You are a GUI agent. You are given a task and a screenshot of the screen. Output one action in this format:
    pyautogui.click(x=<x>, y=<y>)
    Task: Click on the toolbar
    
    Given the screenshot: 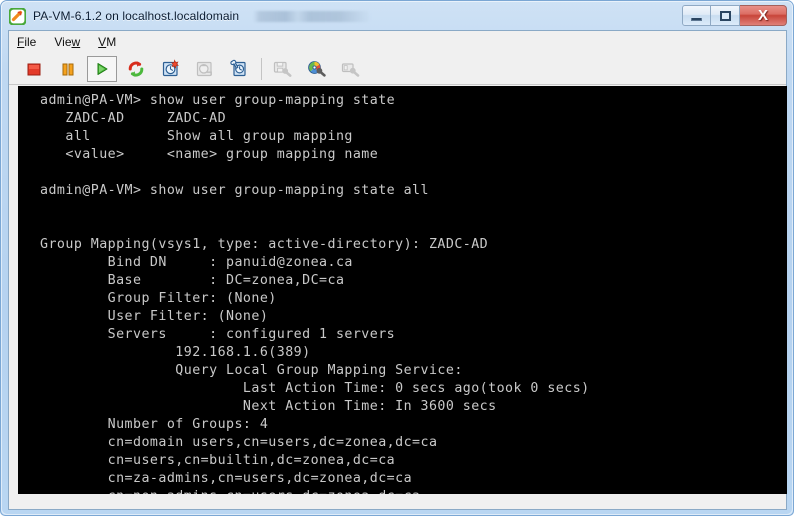 What is the action you would take?
    pyautogui.click(x=397, y=69)
    